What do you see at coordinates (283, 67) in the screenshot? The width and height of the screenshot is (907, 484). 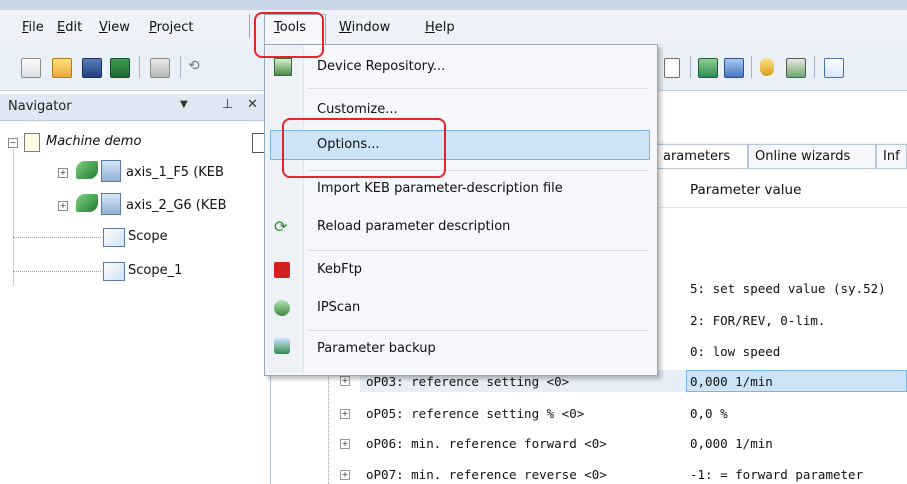 I see `device-repository-icon` at bounding box center [283, 67].